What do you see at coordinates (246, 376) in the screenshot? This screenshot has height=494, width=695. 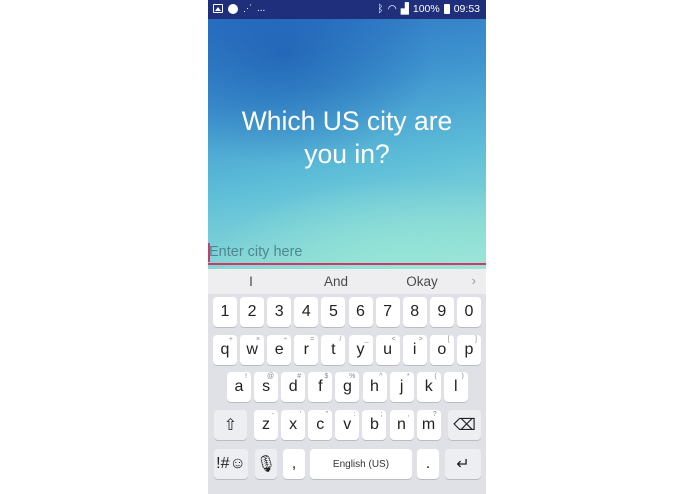 I see `key-a-hint: !` at bounding box center [246, 376].